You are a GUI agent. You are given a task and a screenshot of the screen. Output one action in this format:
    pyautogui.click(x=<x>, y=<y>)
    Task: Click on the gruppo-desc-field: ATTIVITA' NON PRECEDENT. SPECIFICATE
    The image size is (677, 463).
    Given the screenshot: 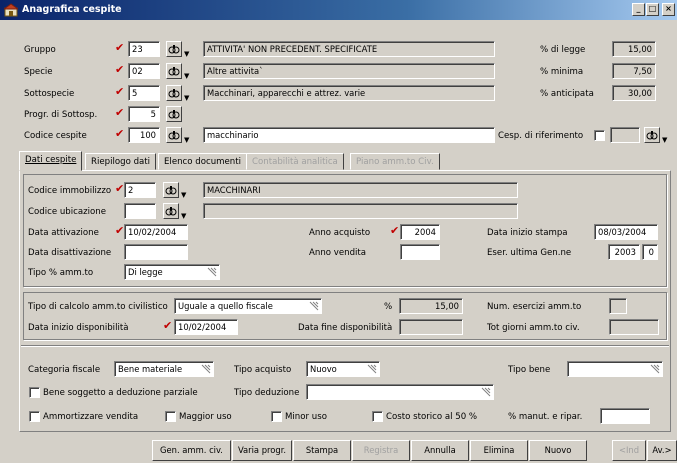 What is the action you would take?
    pyautogui.click(x=349, y=49)
    